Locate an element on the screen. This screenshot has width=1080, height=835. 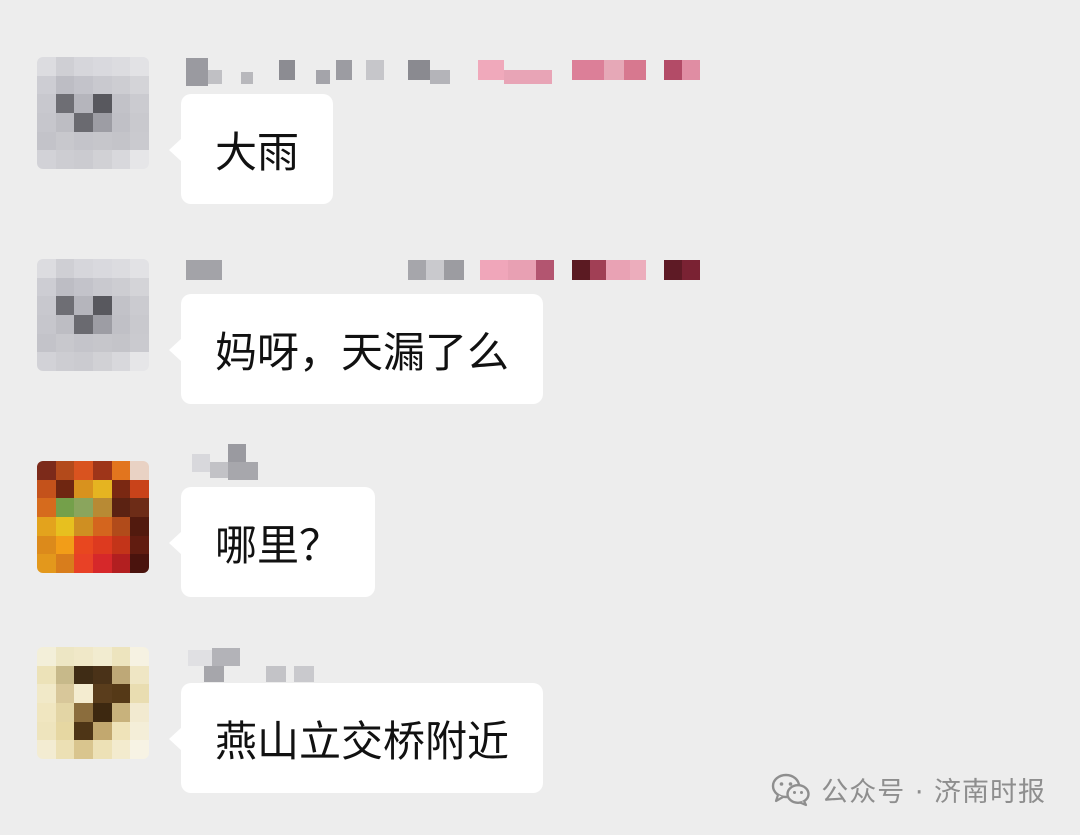
wechat-icon is located at coordinates (791, 789).